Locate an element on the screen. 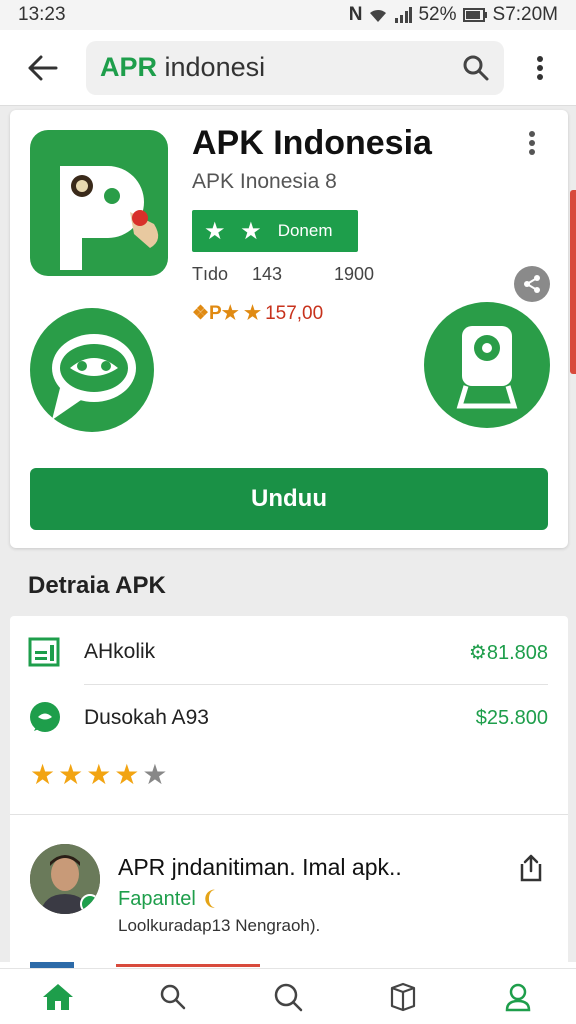 This screenshot has height=1024, width=576. search-input: APR indonesi is located at coordinates (295, 67).